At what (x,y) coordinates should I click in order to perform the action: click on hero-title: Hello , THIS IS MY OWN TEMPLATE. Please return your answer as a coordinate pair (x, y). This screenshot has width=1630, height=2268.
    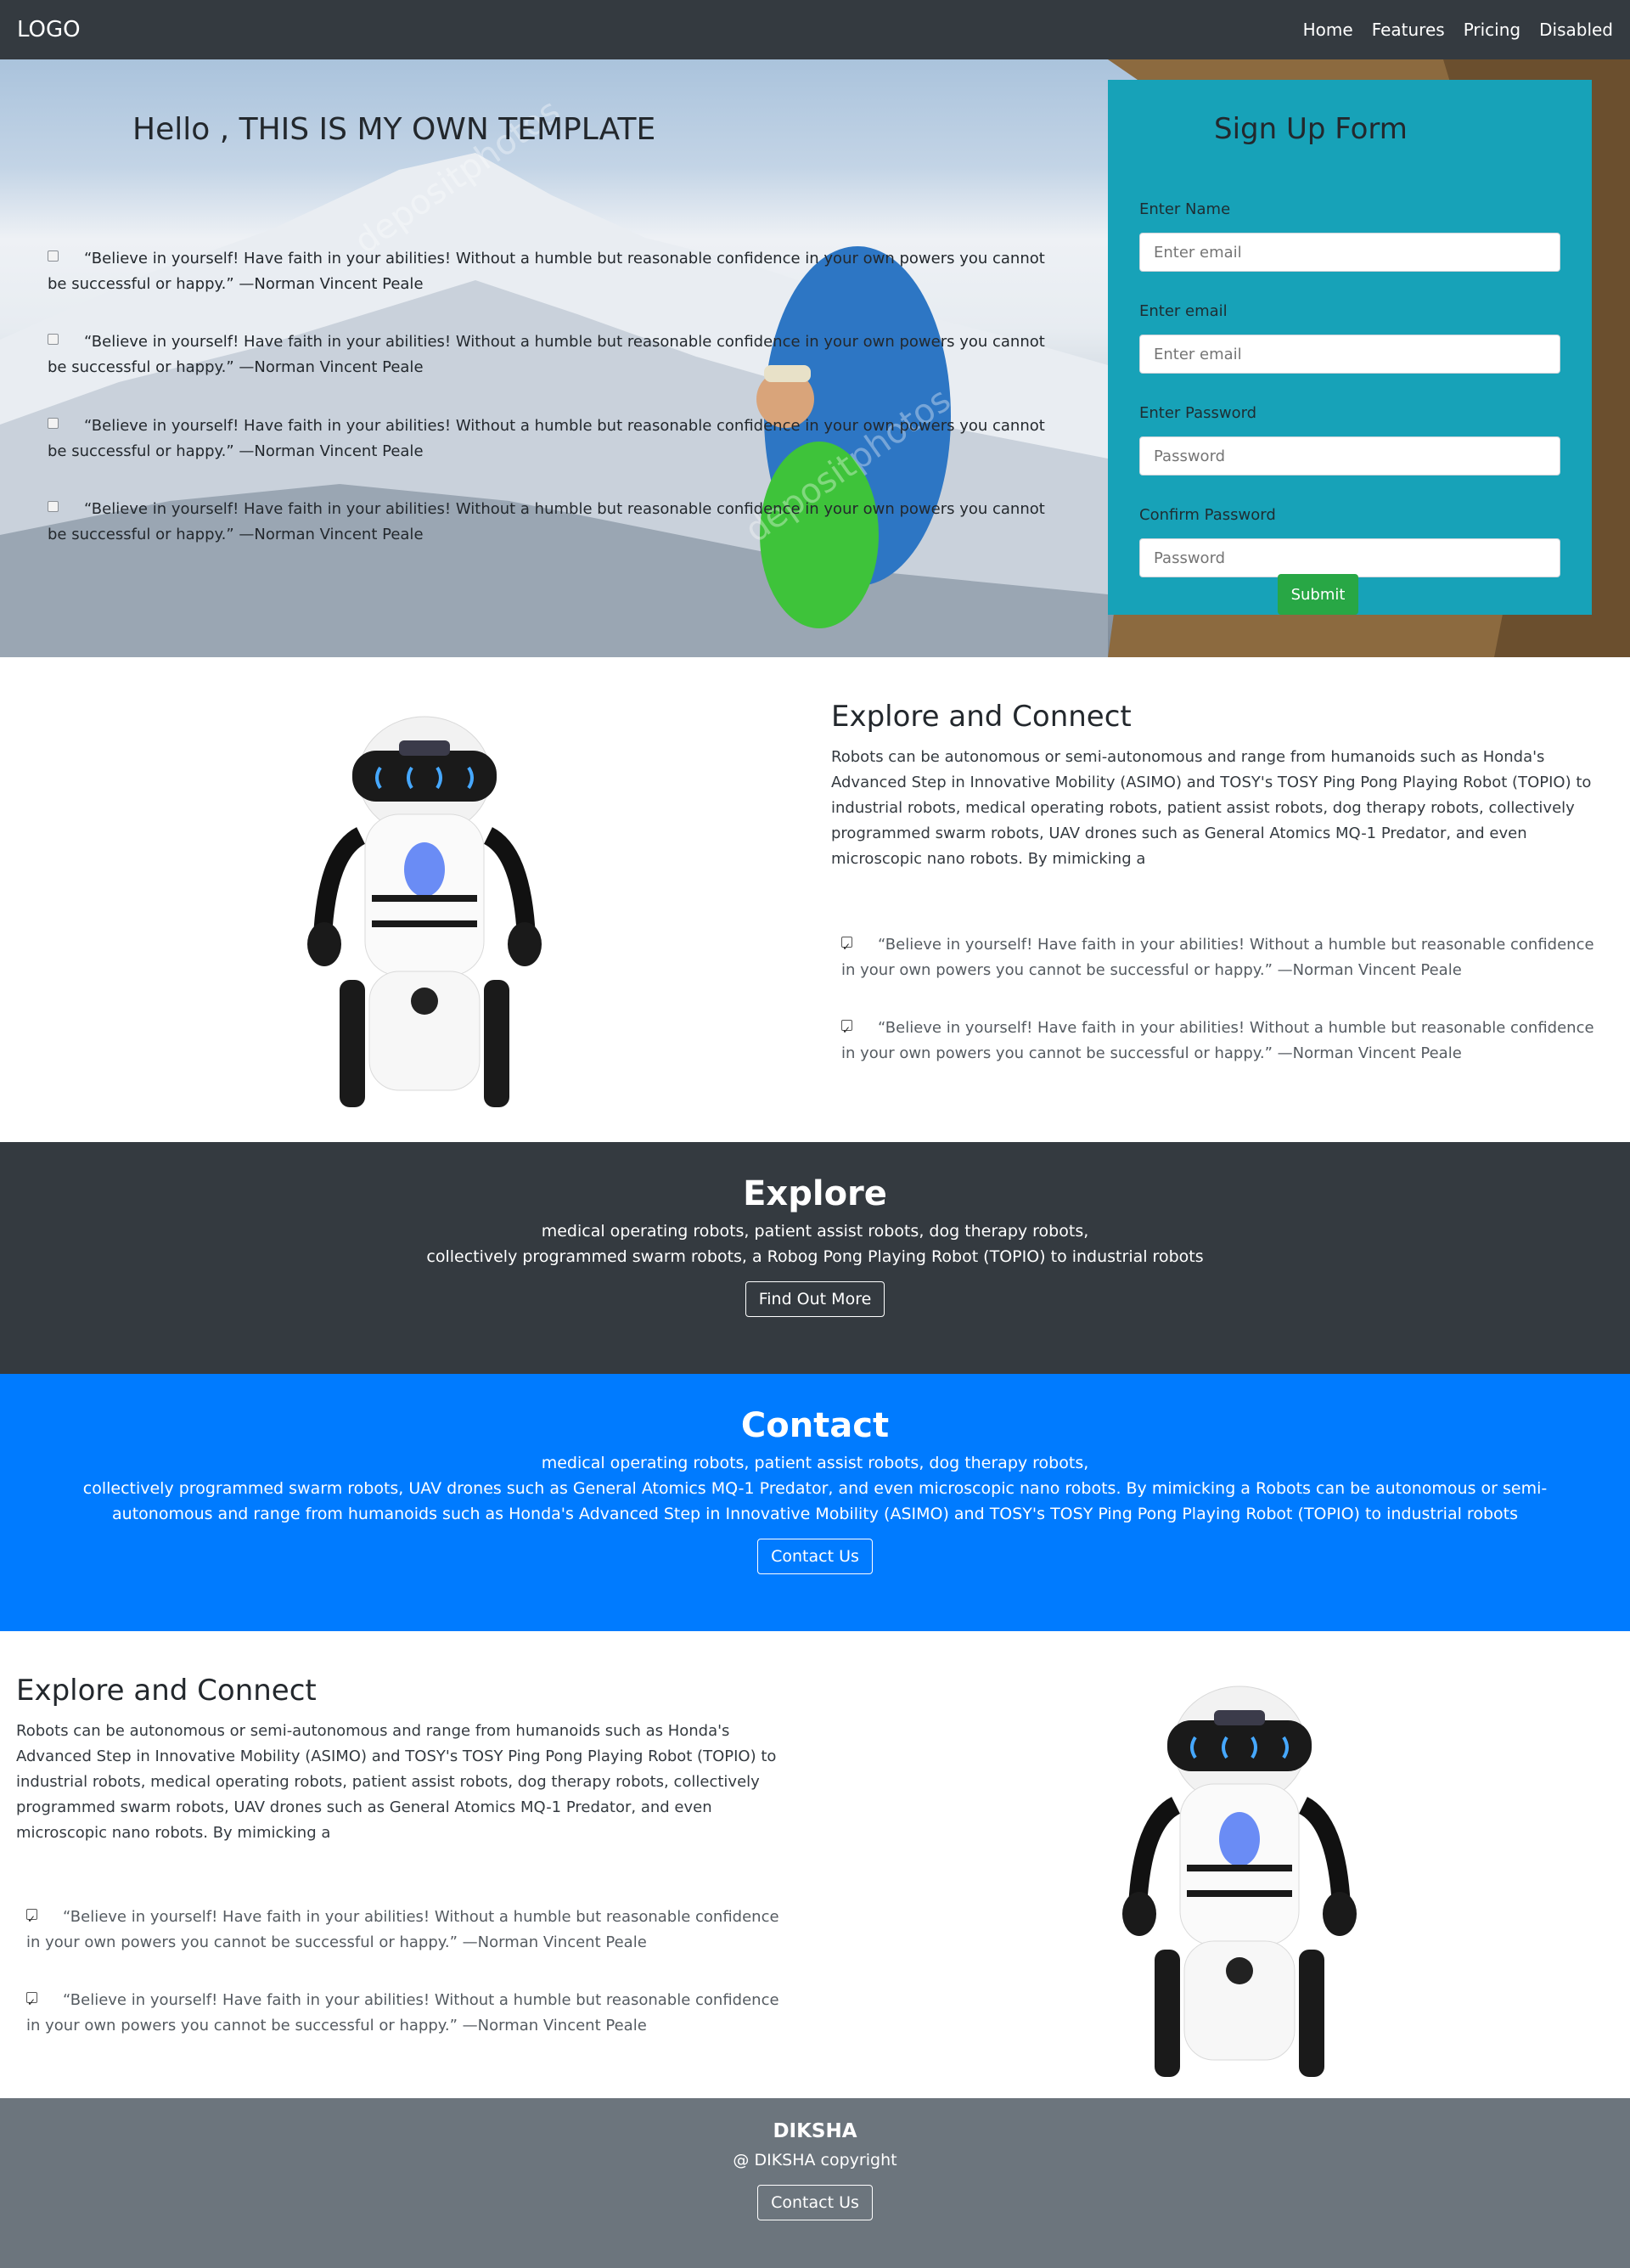
    Looking at the image, I should click on (394, 129).